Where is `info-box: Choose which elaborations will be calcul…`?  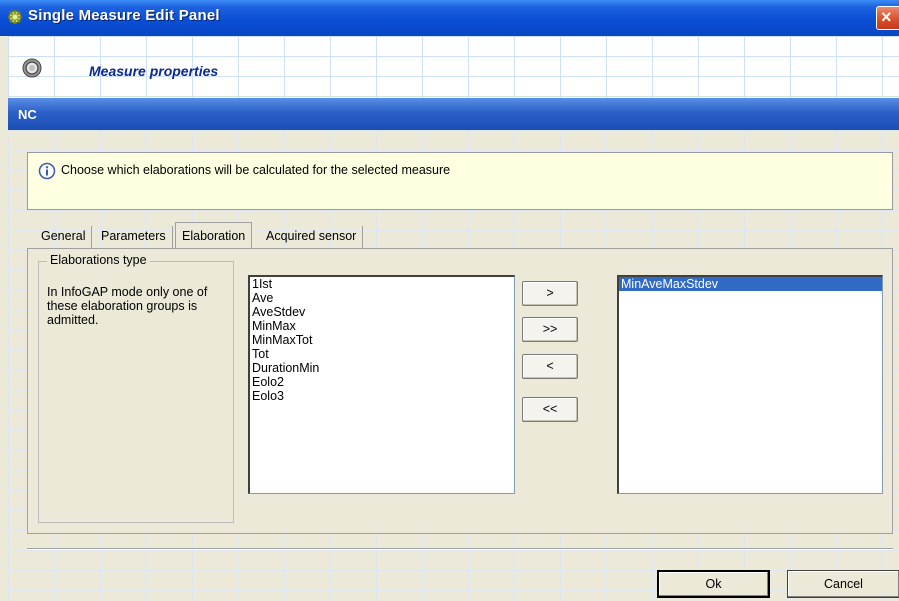 info-box: Choose which elaborations will be calcul… is located at coordinates (460, 181).